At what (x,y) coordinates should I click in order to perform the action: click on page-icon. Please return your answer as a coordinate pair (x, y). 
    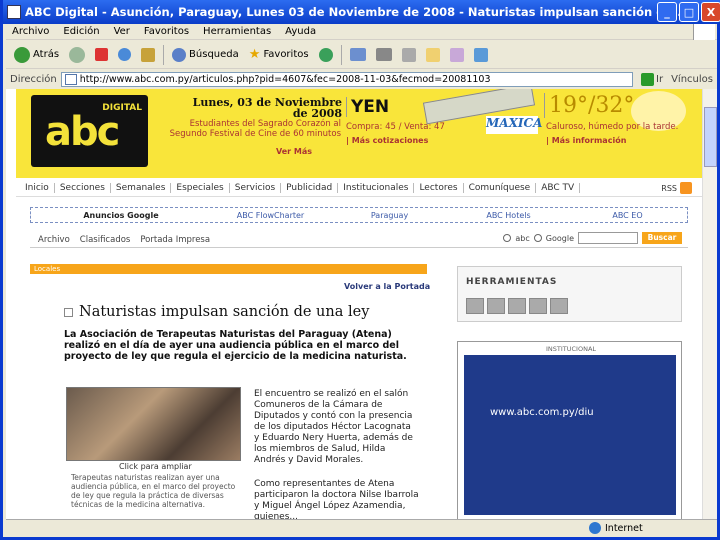
    Looking at the image, I should click on (70, 79).